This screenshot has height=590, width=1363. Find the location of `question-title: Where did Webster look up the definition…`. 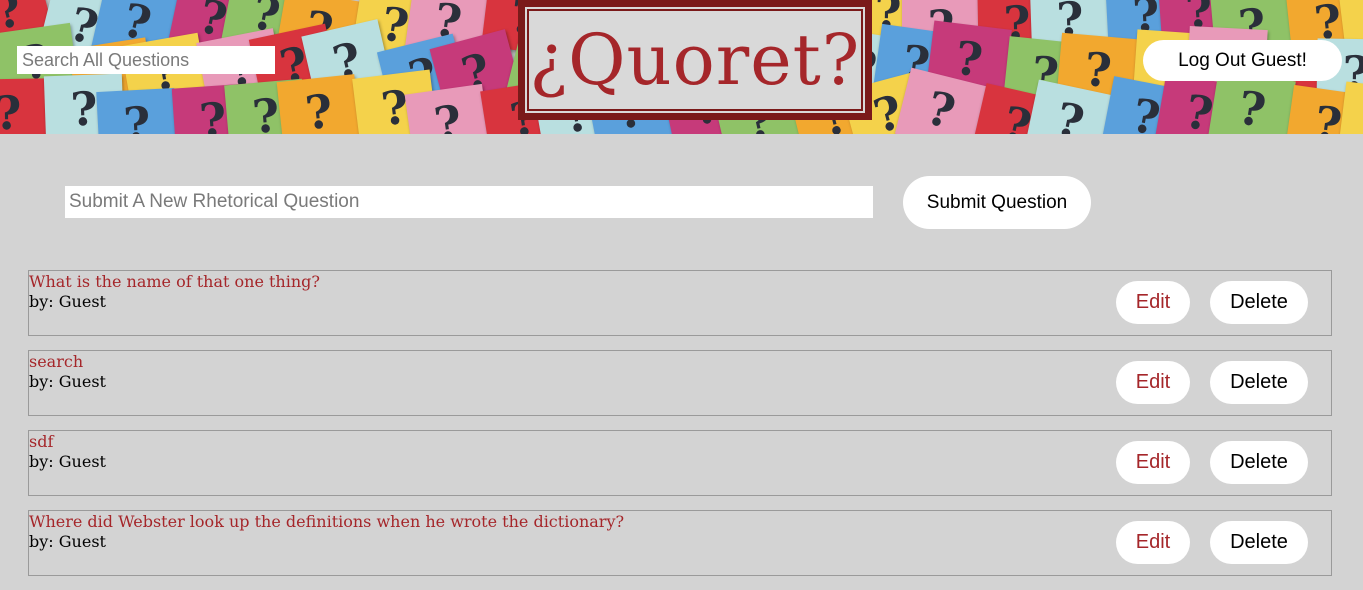

question-title: Where did Webster look up the definition… is located at coordinates (327, 521).